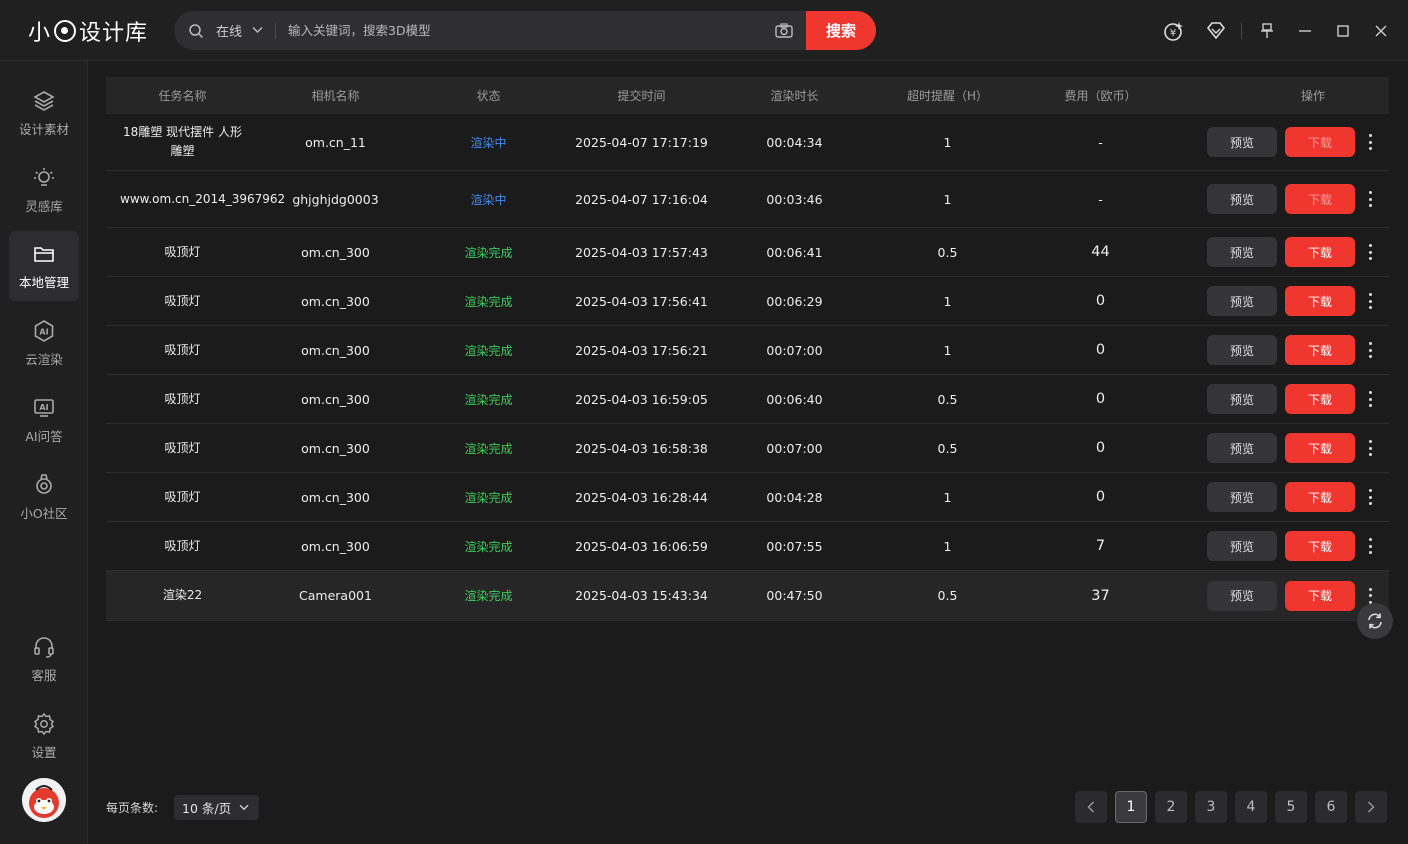 The width and height of the screenshot is (1408, 844). I want to click on page-button: 6, so click(1331, 807).